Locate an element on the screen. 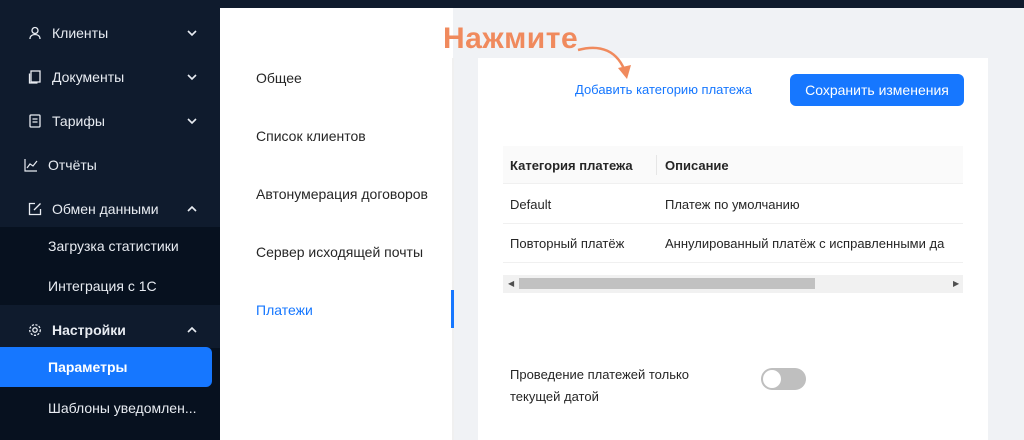 The image size is (1024, 440). sidebar-item-label: Настройки is located at coordinates (89, 330).